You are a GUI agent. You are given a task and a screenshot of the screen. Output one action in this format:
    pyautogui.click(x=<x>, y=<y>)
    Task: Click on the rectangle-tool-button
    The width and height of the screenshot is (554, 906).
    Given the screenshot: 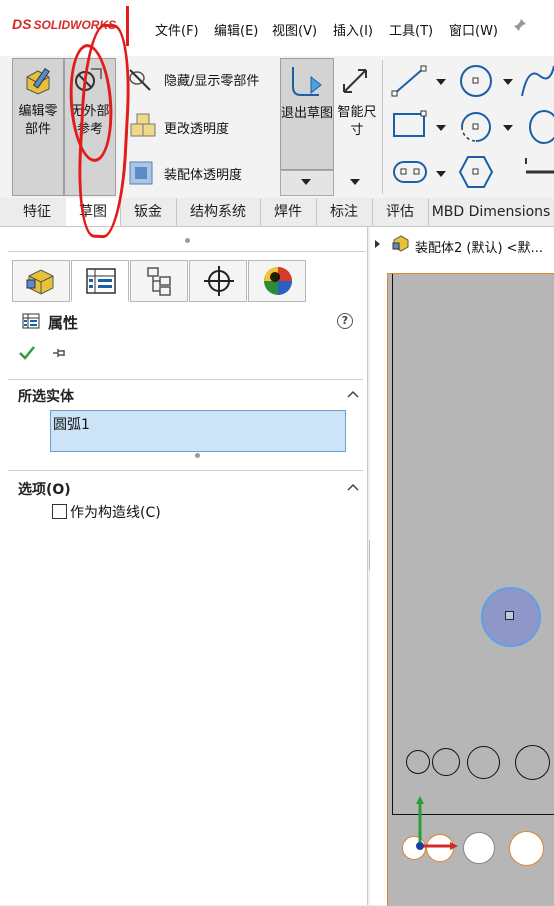 What is the action you would take?
    pyautogui.click(x=410, y=126)
    